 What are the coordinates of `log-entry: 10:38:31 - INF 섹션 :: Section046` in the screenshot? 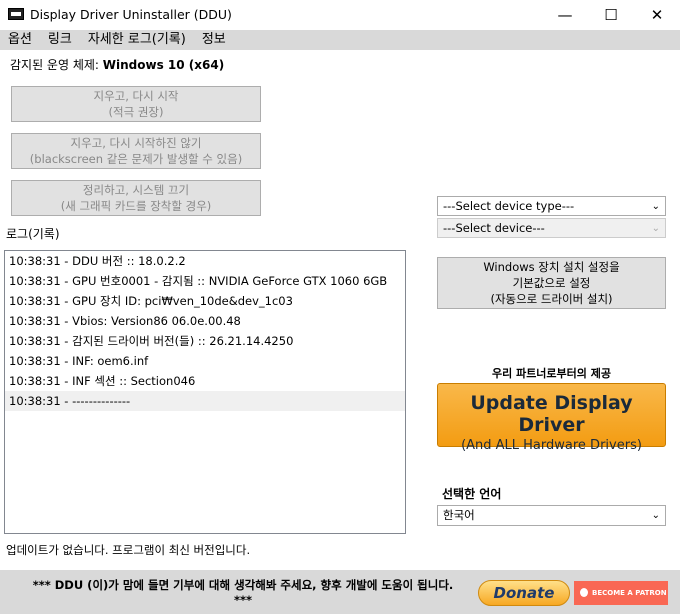 It's located at (102, 381).